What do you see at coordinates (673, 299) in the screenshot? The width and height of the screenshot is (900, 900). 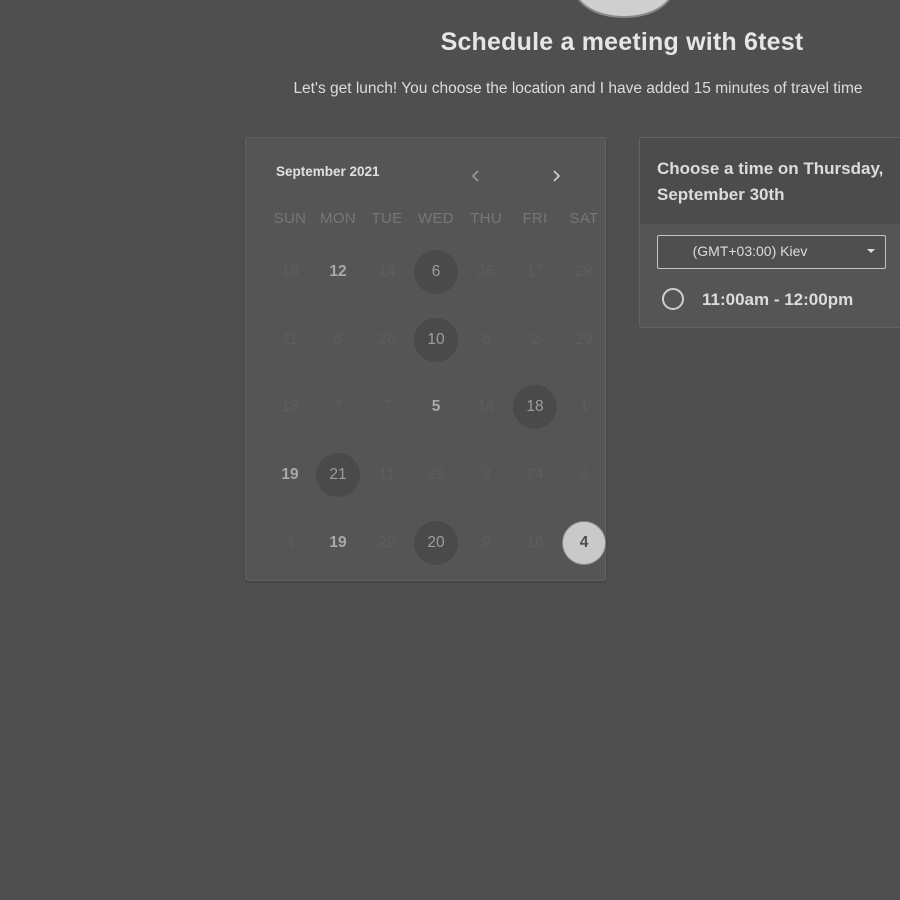 I see `radio-button` at bounding box center [673, 299].